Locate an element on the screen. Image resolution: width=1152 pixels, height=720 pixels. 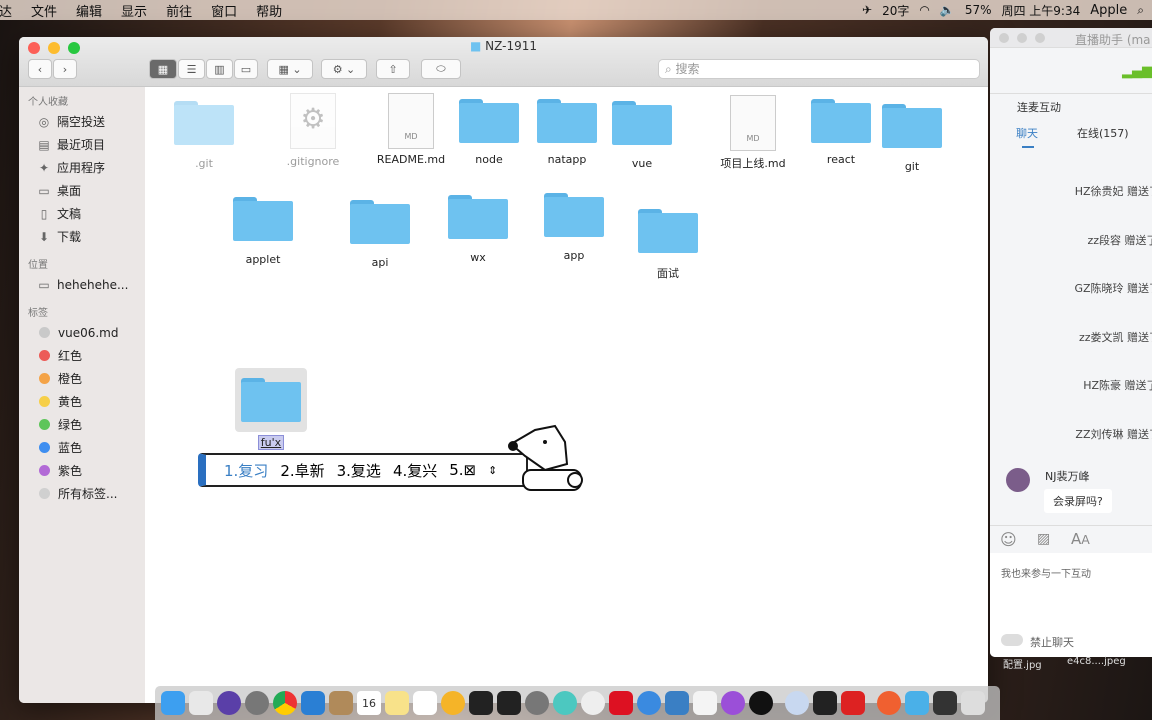
trash-icon is located at coordinates (973, 703).